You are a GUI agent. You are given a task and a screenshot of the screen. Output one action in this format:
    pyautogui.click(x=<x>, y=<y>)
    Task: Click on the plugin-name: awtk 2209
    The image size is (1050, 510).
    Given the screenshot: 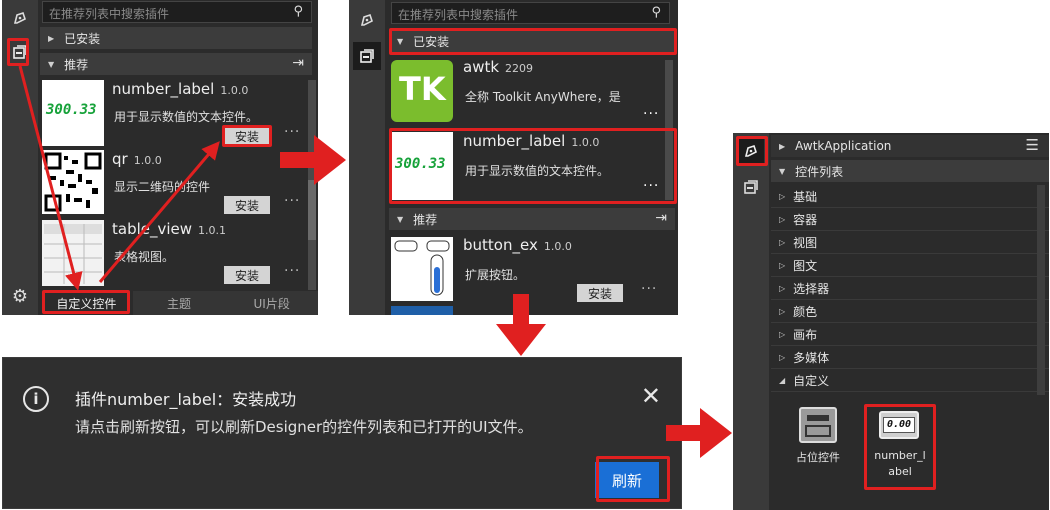 What is the action you would take?
    pyautogui.click(x=498, y=67)
    